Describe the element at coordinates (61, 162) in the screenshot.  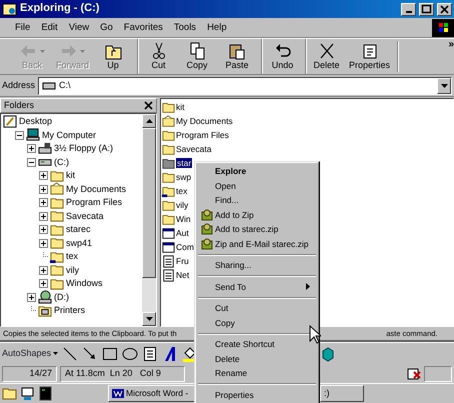
I see `tree-item: (C:)` at that location.